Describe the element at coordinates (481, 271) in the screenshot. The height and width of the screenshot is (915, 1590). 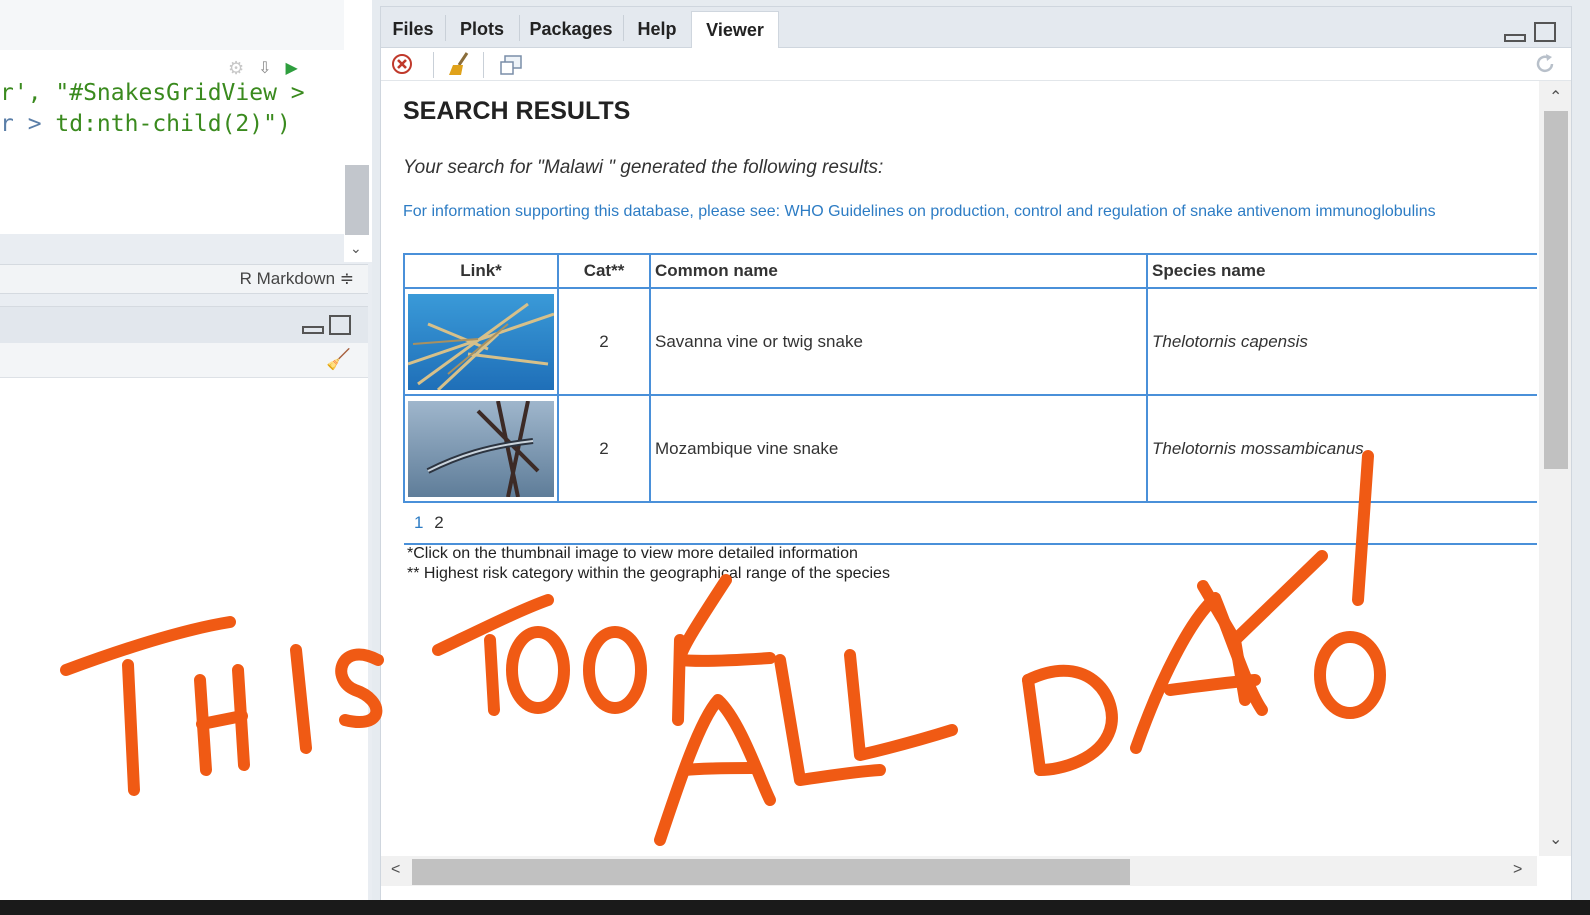
I see `column-header-link: Link*` at that location.